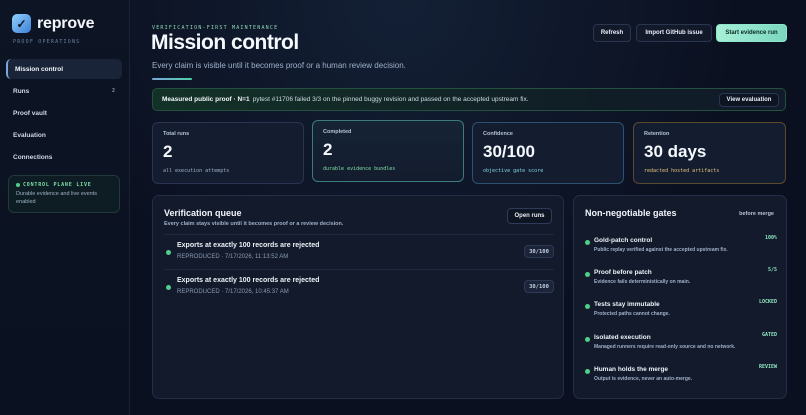 Image resolution: width=806 pixels, height=415 pixels. Describe the element at coordinates (767, 302) in the screenshot. I see `gate-tag: LOCKED` at that location.